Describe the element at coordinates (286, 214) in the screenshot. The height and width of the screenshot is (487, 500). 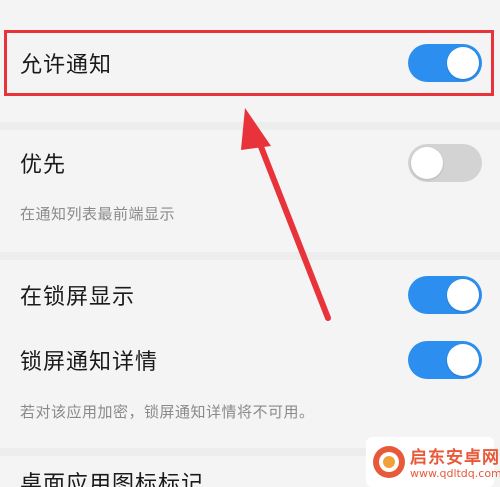
I see `annotation-arrow-icon` at that location.